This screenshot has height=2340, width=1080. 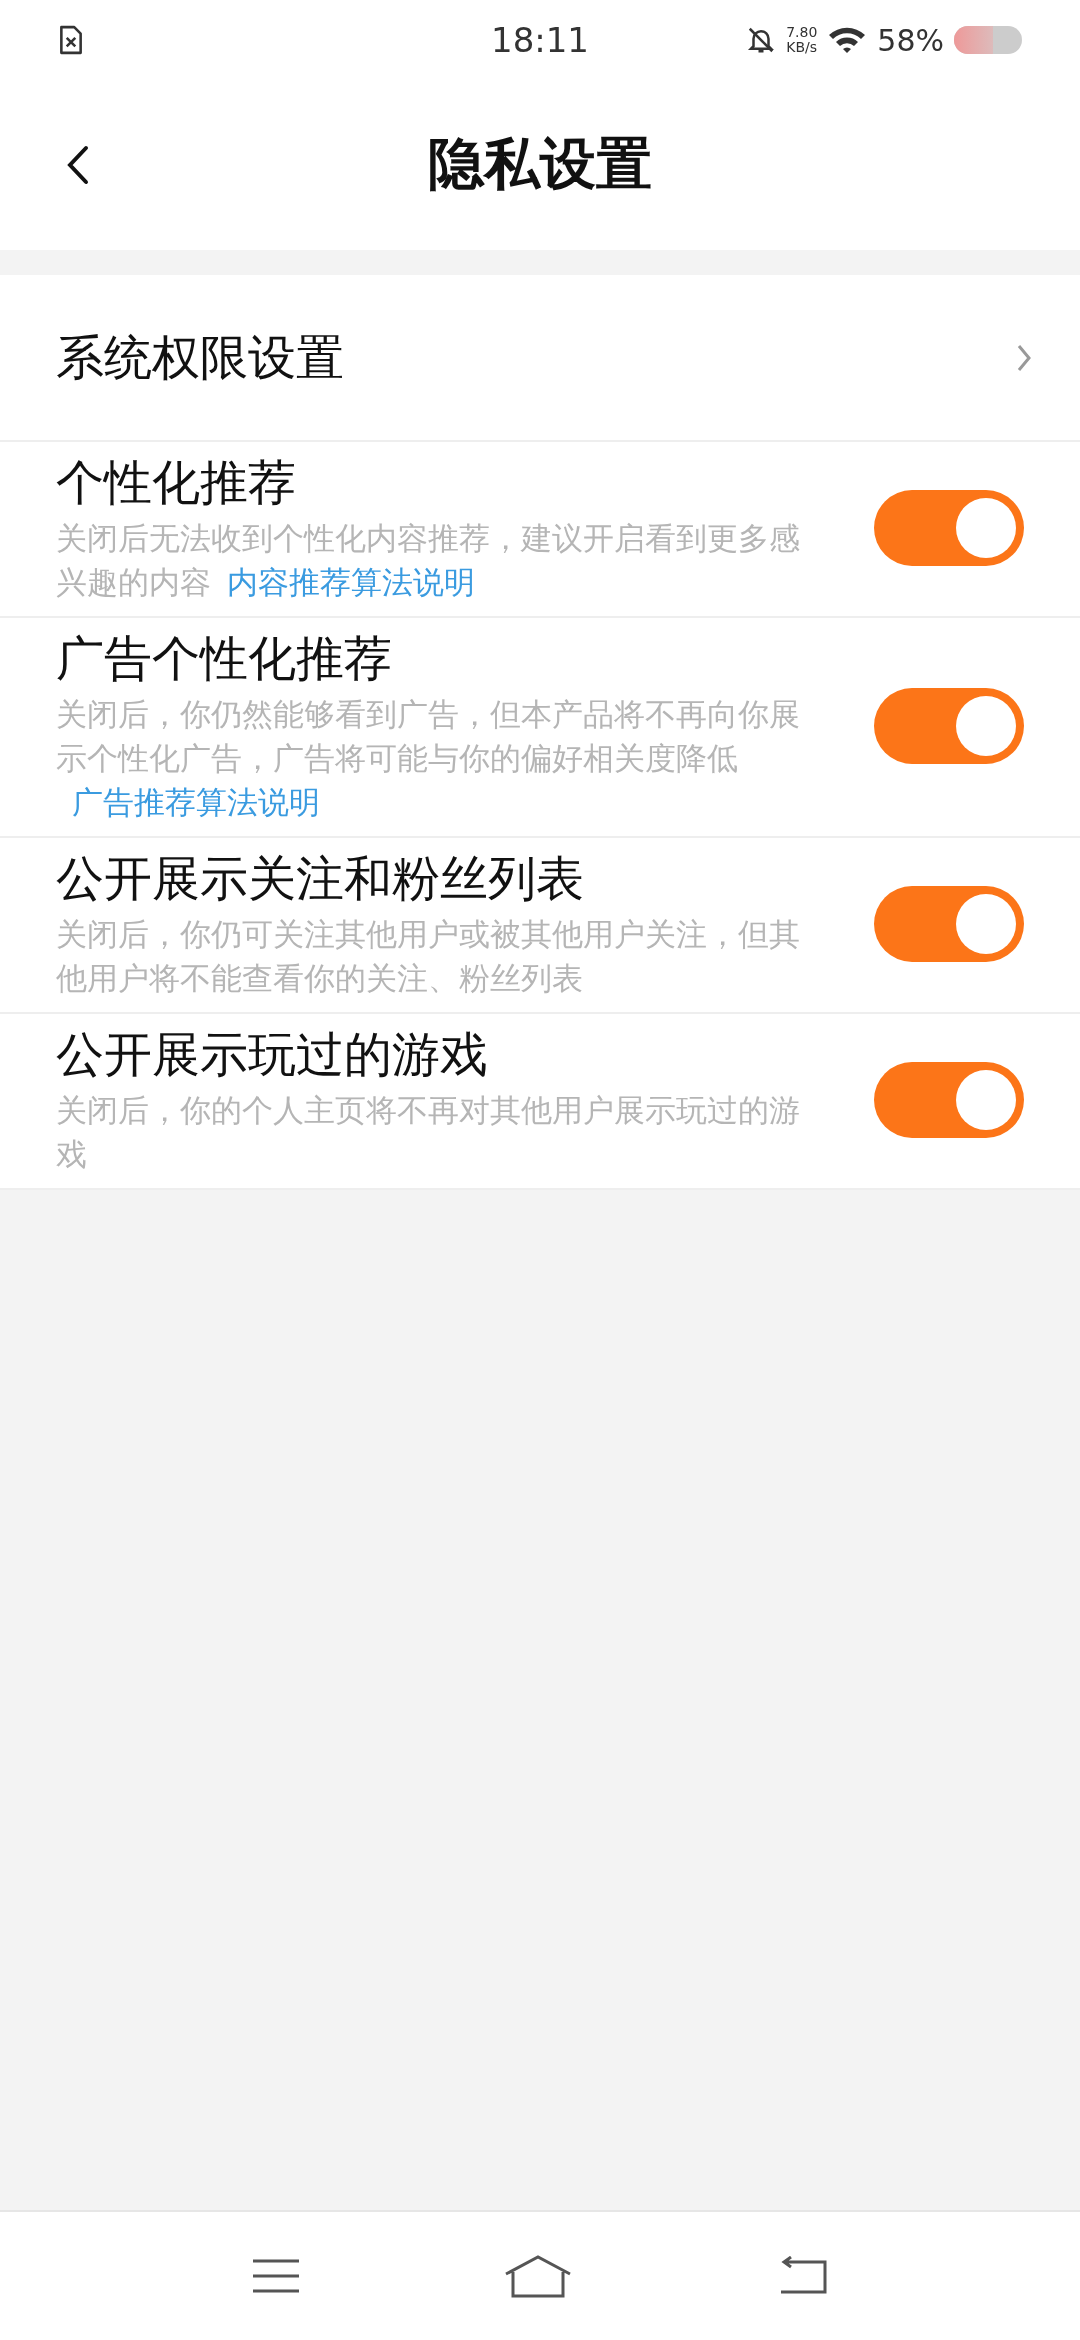 I want to click on battery-percent: 58%, so click(x=910, y=40).